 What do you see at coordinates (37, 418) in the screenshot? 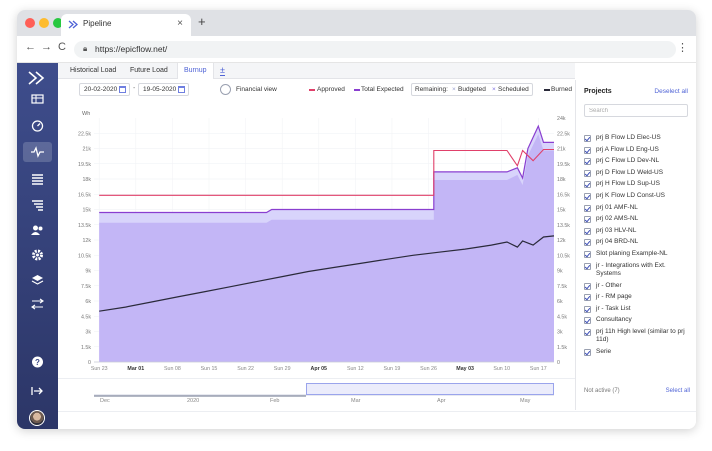
I see `user-avatar` at bounding box center [37, 418].